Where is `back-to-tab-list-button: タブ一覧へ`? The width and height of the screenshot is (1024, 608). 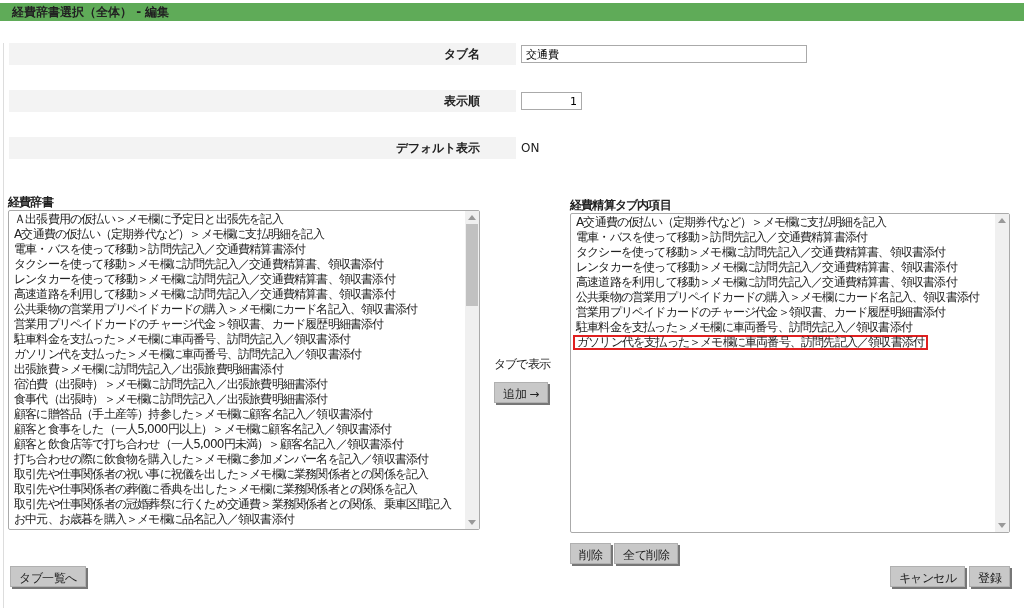
back-to-tab-list-button: タブ一覧へ is located at coordinates (48, 576).